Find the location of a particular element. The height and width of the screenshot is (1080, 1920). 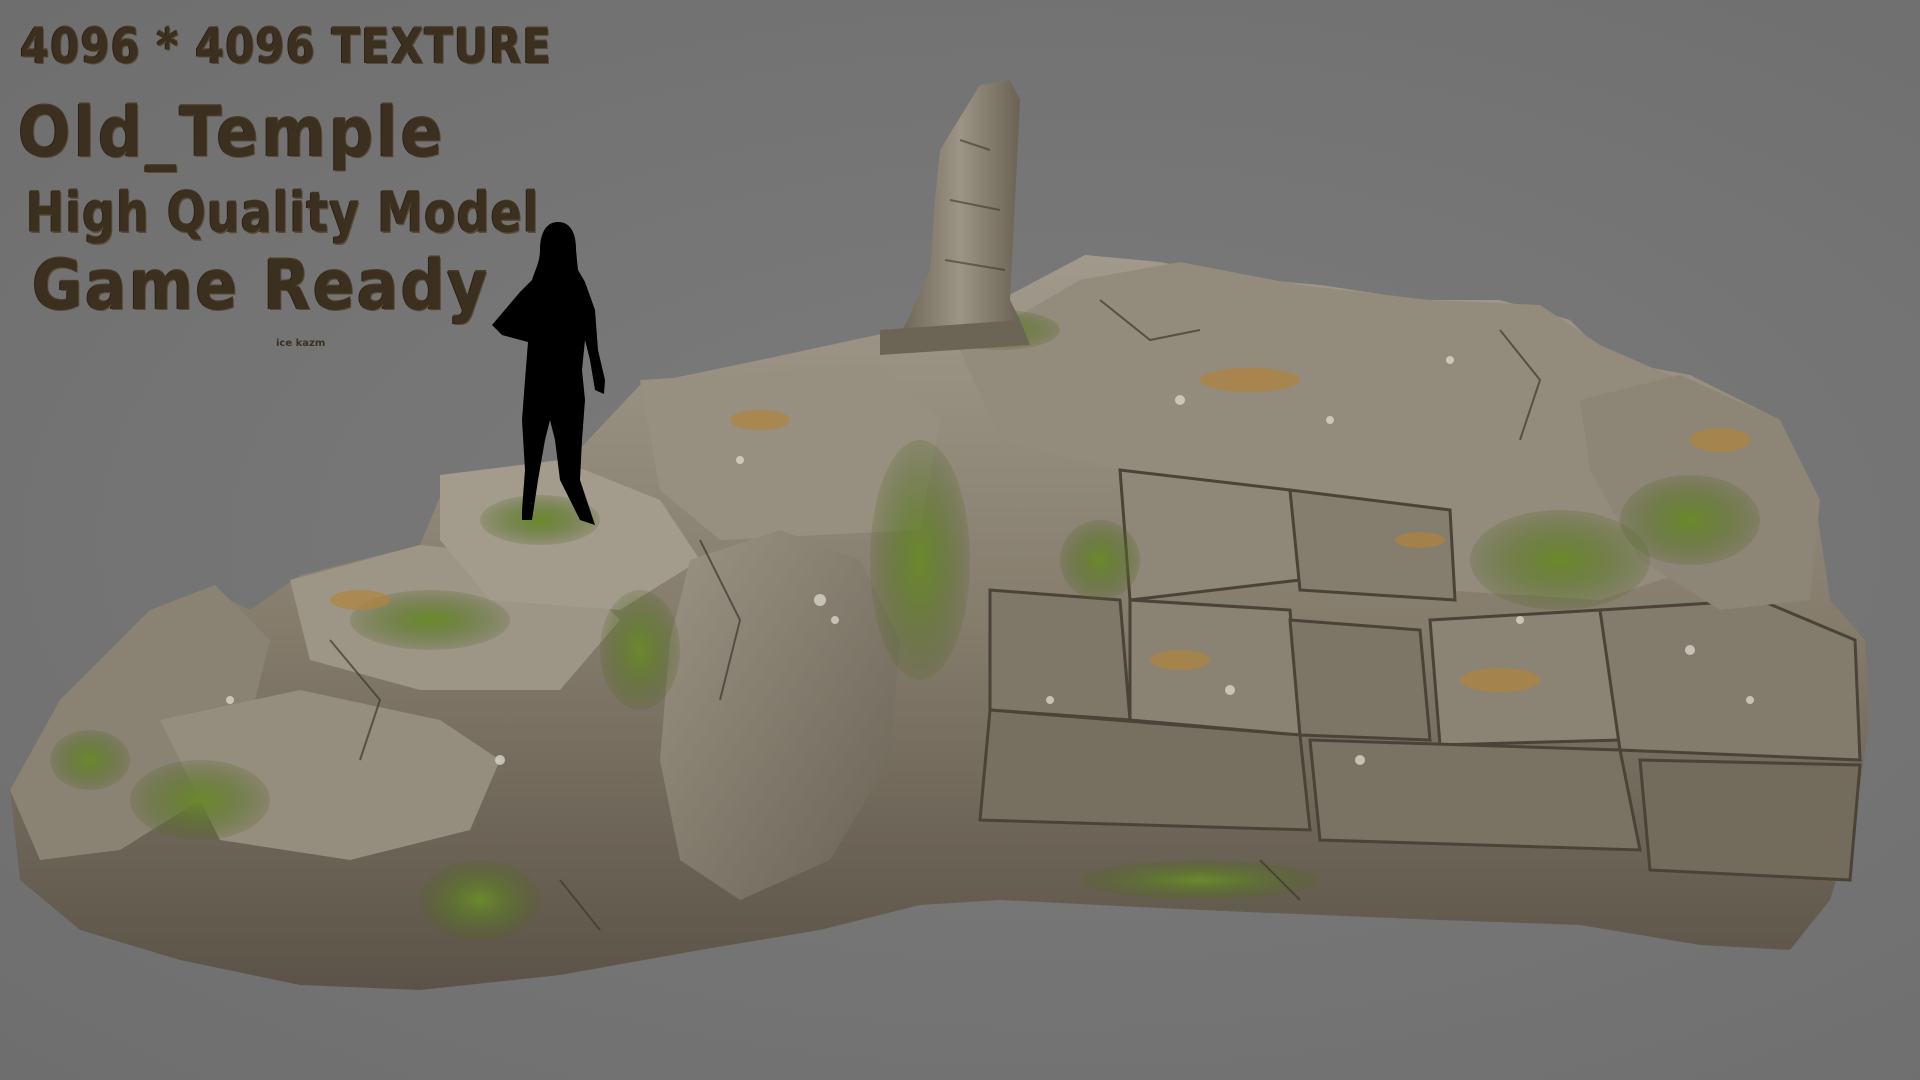

stone-pillar is located at coordinates (960, 210).